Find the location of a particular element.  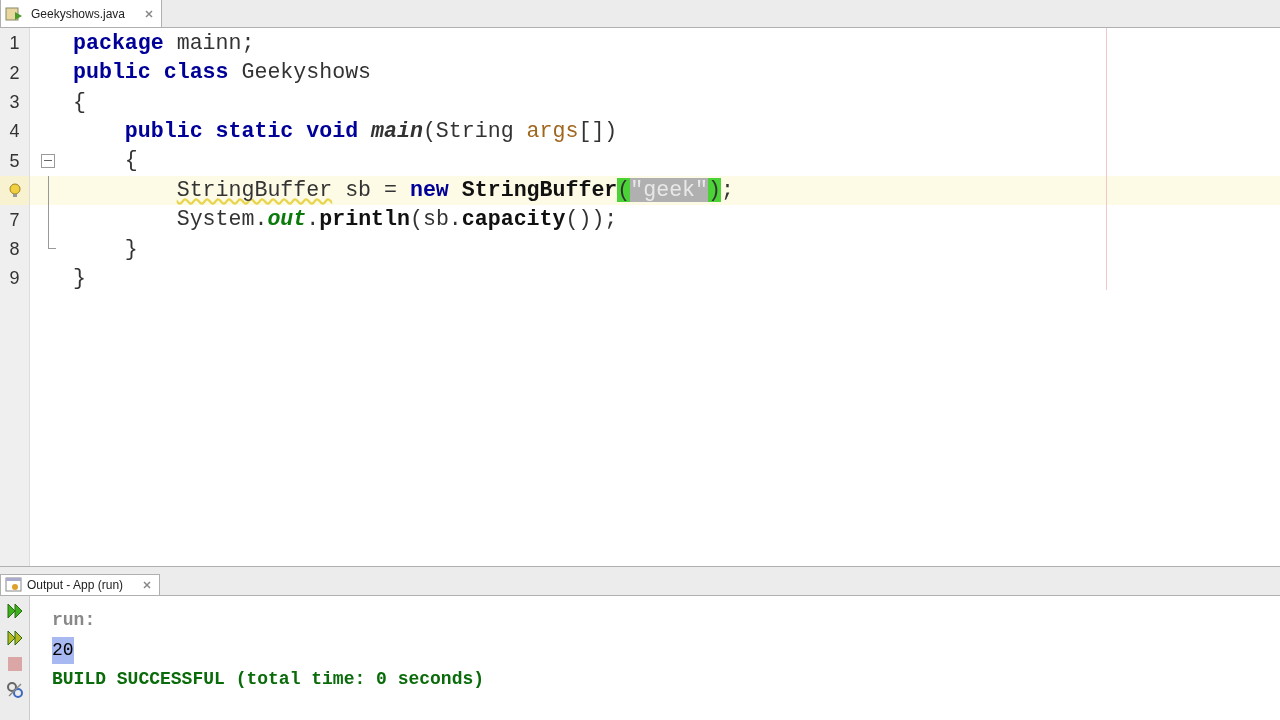

code-line: StringBuffer sb = new StringBuffer("geek"); is located at coordinates (454, 190).